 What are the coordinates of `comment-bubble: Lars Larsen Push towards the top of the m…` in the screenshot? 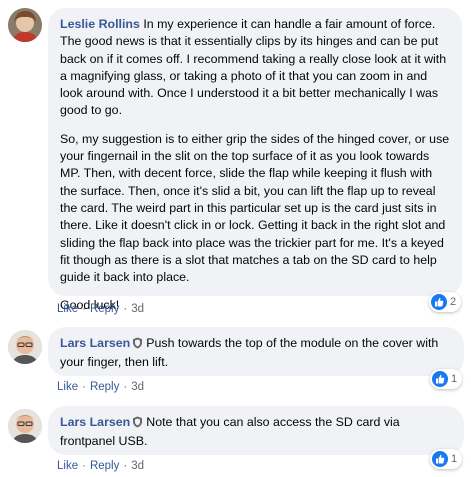 It's located at (256, 351).